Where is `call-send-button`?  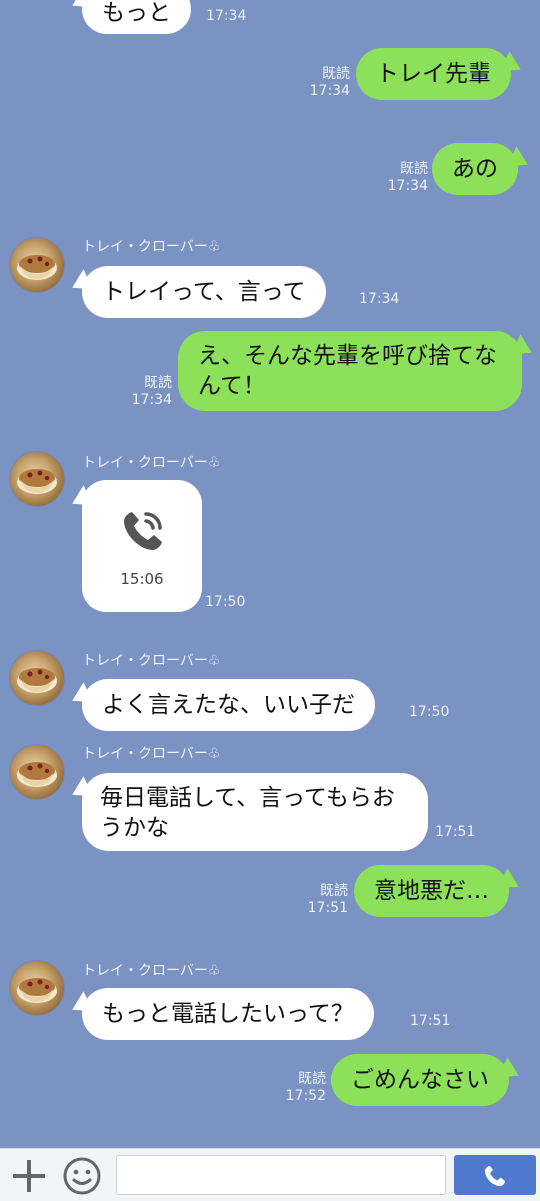 call-send-button is located at coordinates (495, 1175).